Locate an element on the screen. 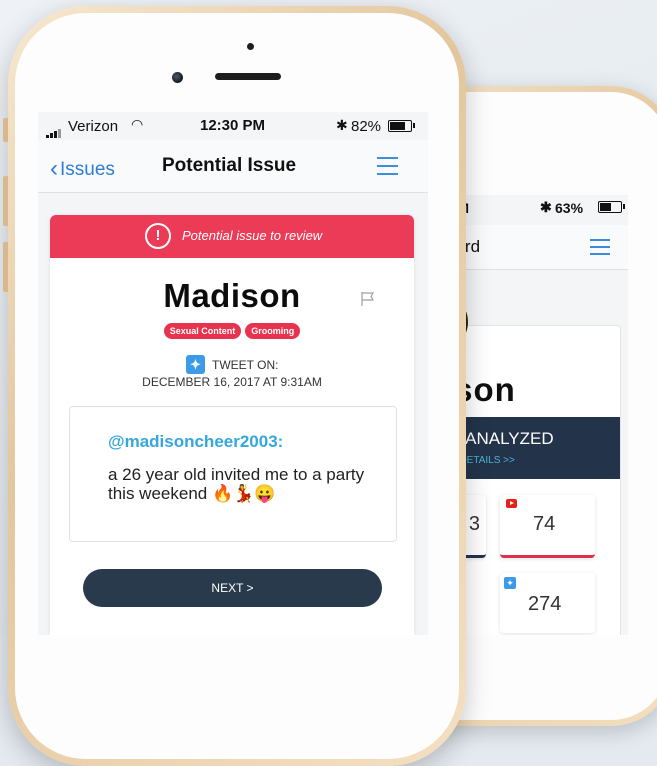  carrier-name: Verizon is located at coordinates (93, 126).